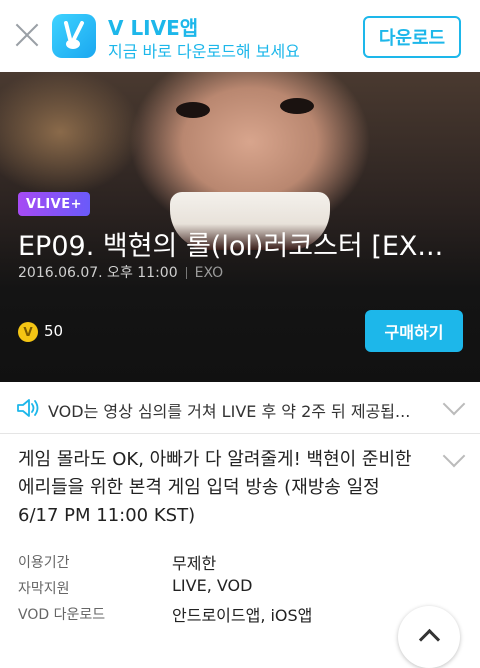 The image size is (480, 668). What do you see at coordinates (414, 331) in the screenshot?
I see `purchase-button: 구매하기` at bounding box center [414, 331].